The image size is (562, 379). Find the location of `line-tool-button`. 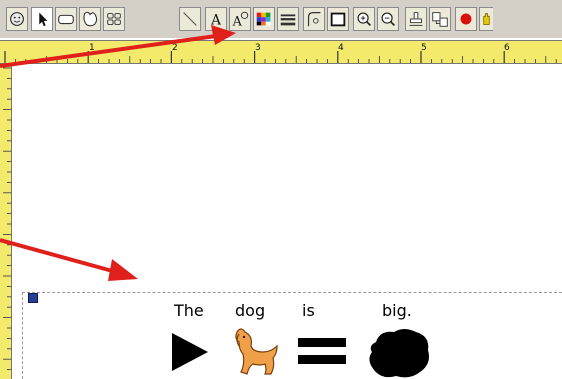

line-tool-button is located at coordinates (190, 19).